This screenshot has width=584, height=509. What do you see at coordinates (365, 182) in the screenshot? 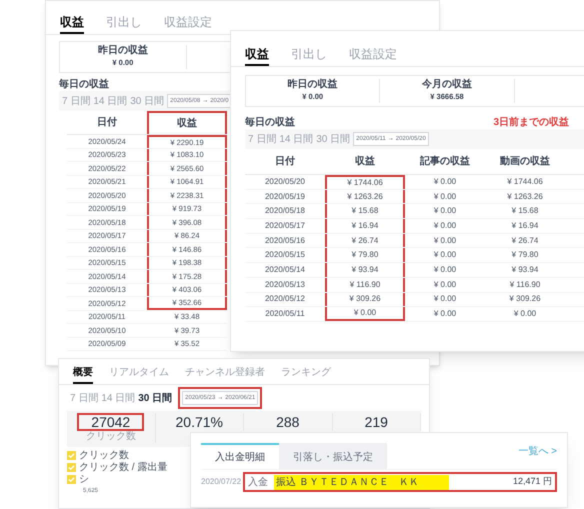
I see `table-cell: ¥ 1744.06` at bounding box center [365, 182].